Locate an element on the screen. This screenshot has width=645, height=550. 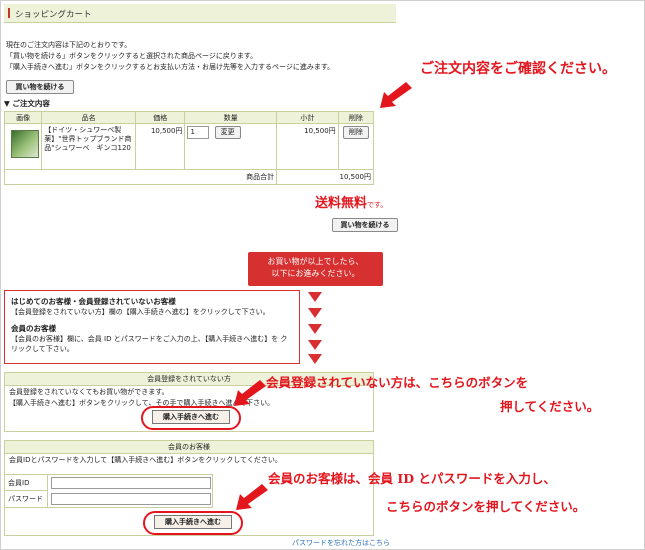
free-shipping-text: 送料無料 is located at coordinates (341, 203).